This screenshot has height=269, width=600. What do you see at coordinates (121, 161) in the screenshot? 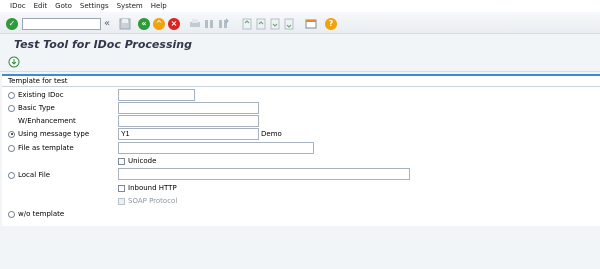
I see `unicode-checkbox` at bounding box center [121, 161].